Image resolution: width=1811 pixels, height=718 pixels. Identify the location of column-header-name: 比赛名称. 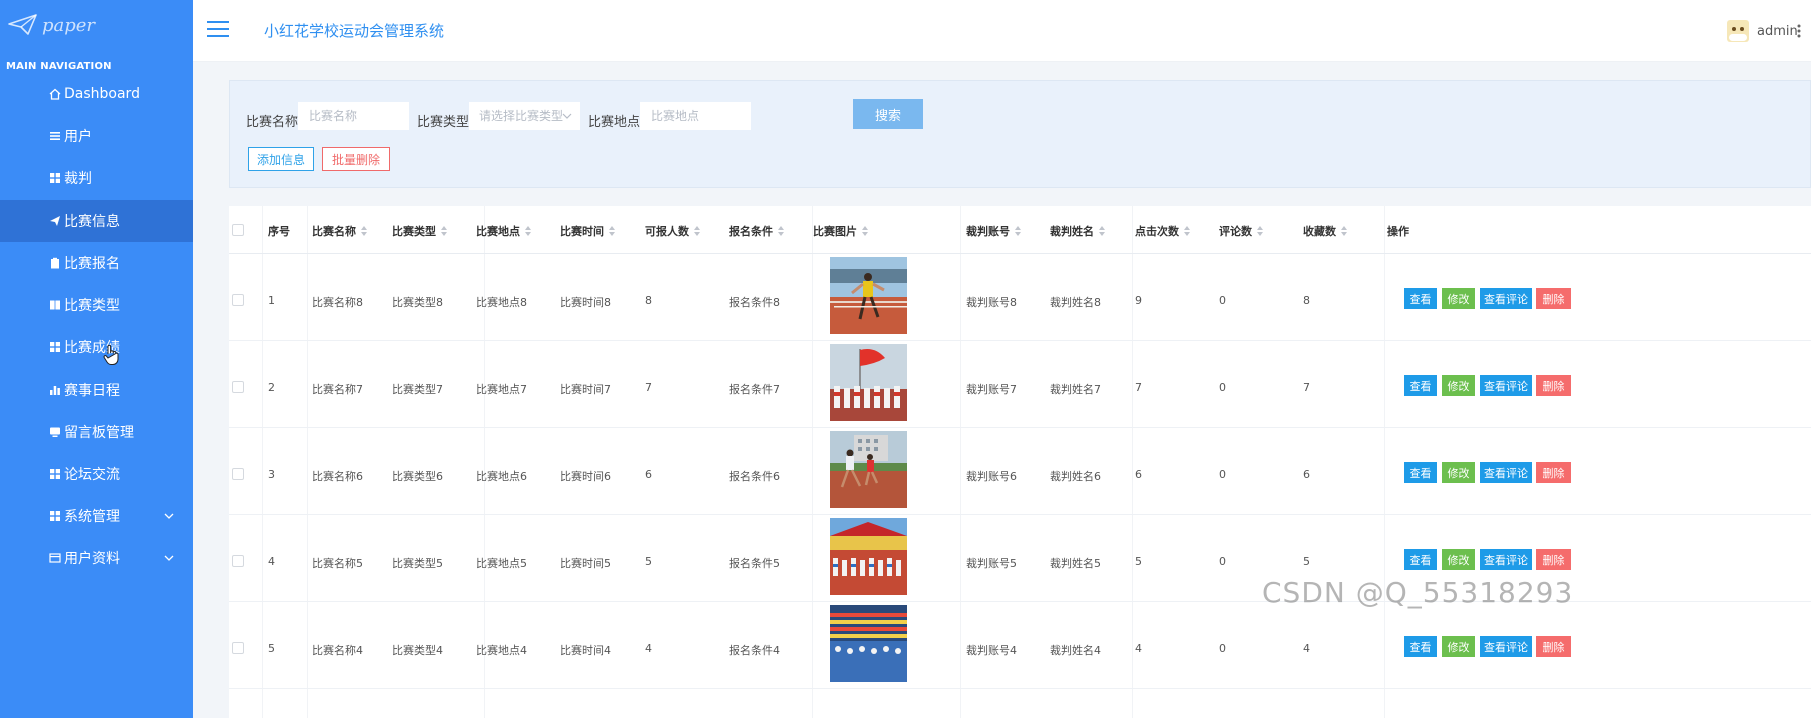
(339, 231).